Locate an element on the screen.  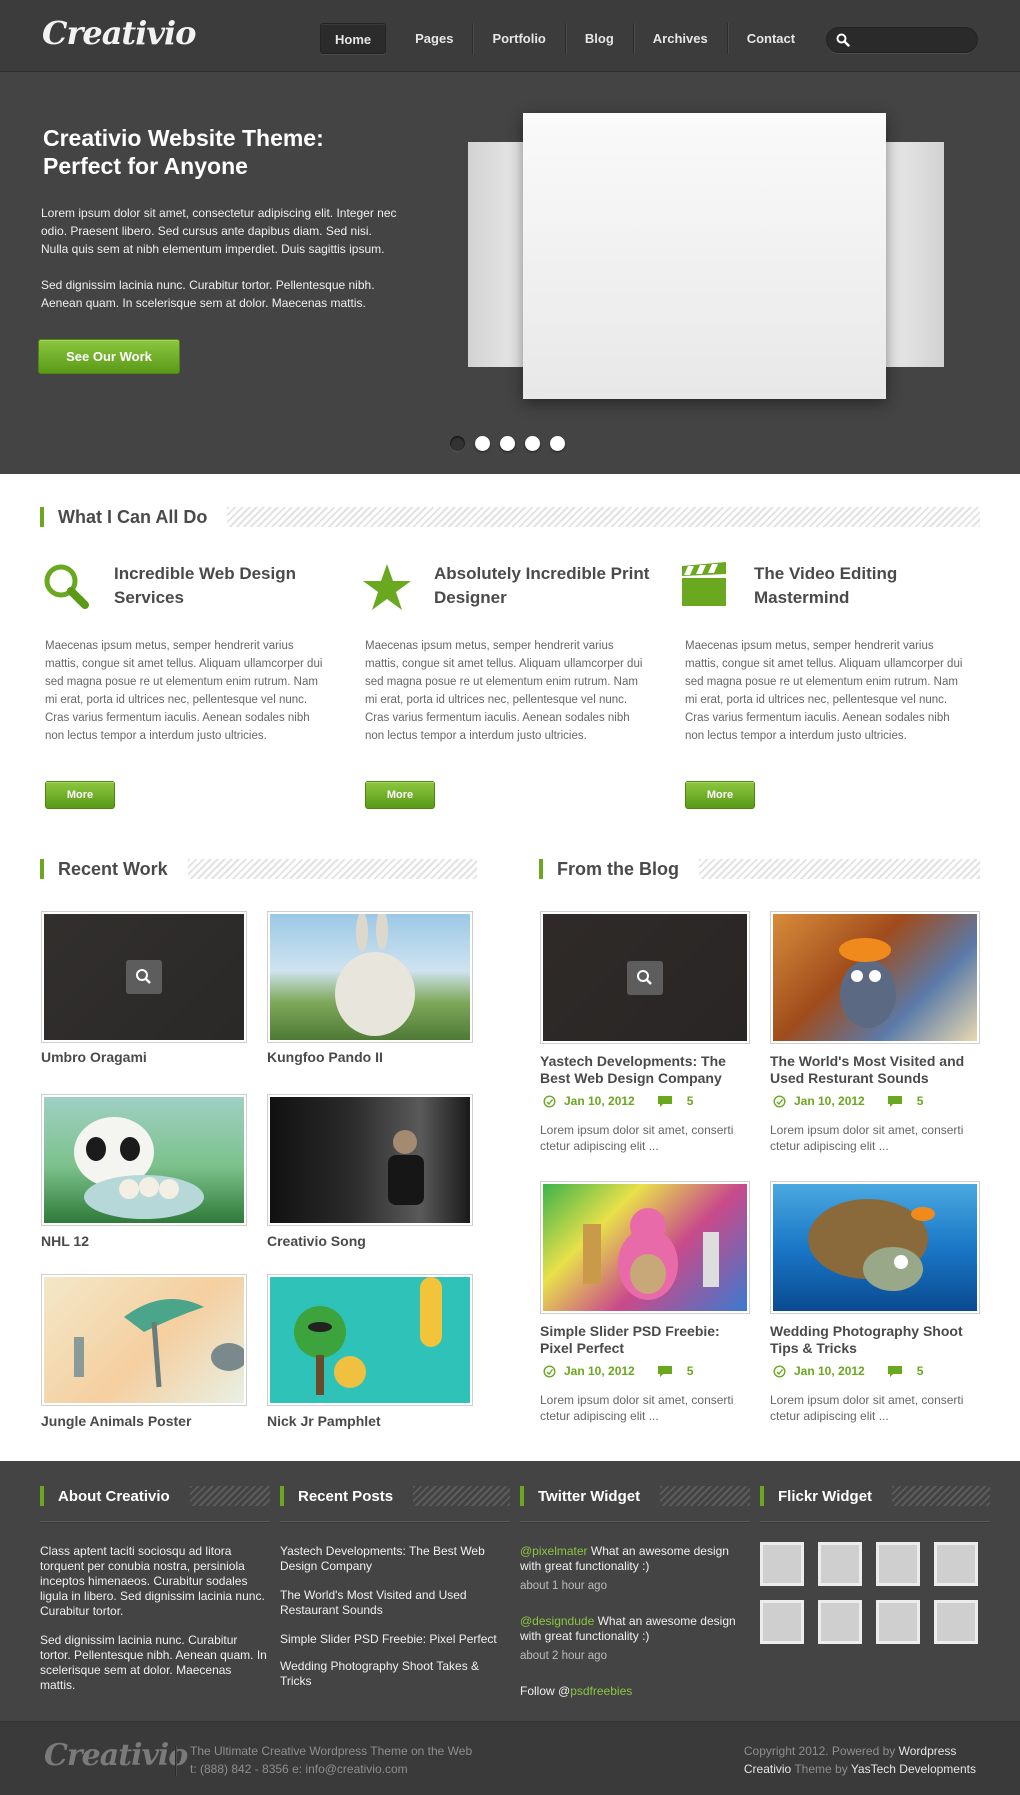
theme-name: Creativio is located at coordinates (767, 1769).